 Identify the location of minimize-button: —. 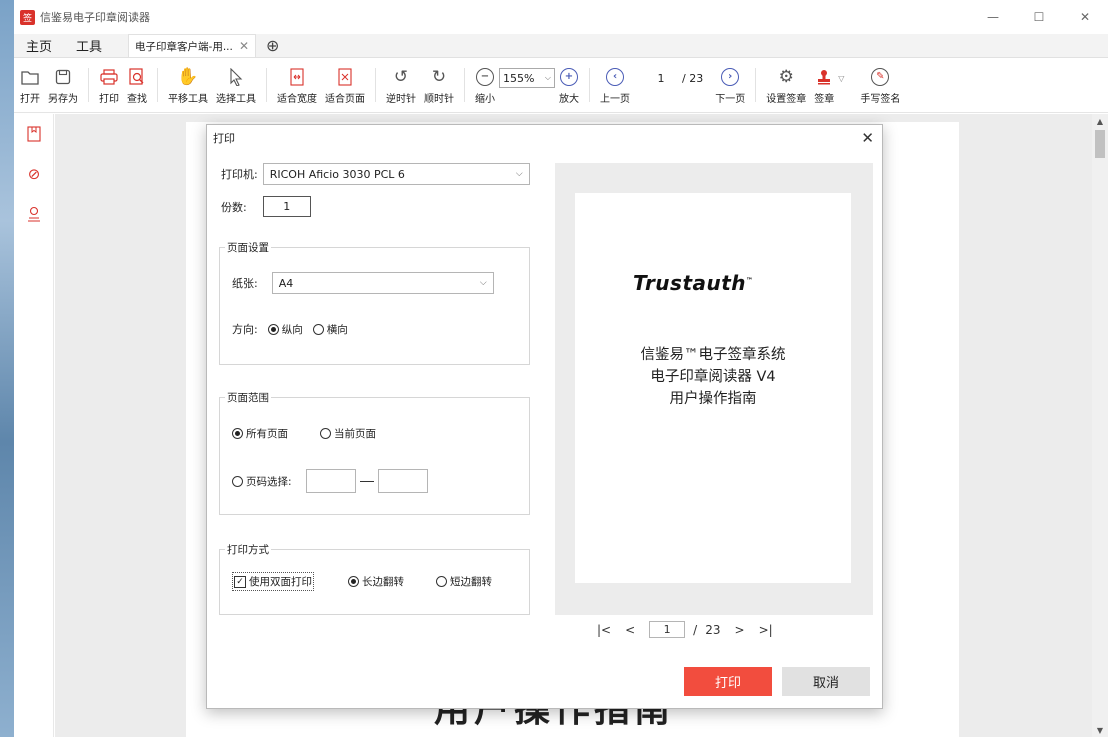
(993, 17).